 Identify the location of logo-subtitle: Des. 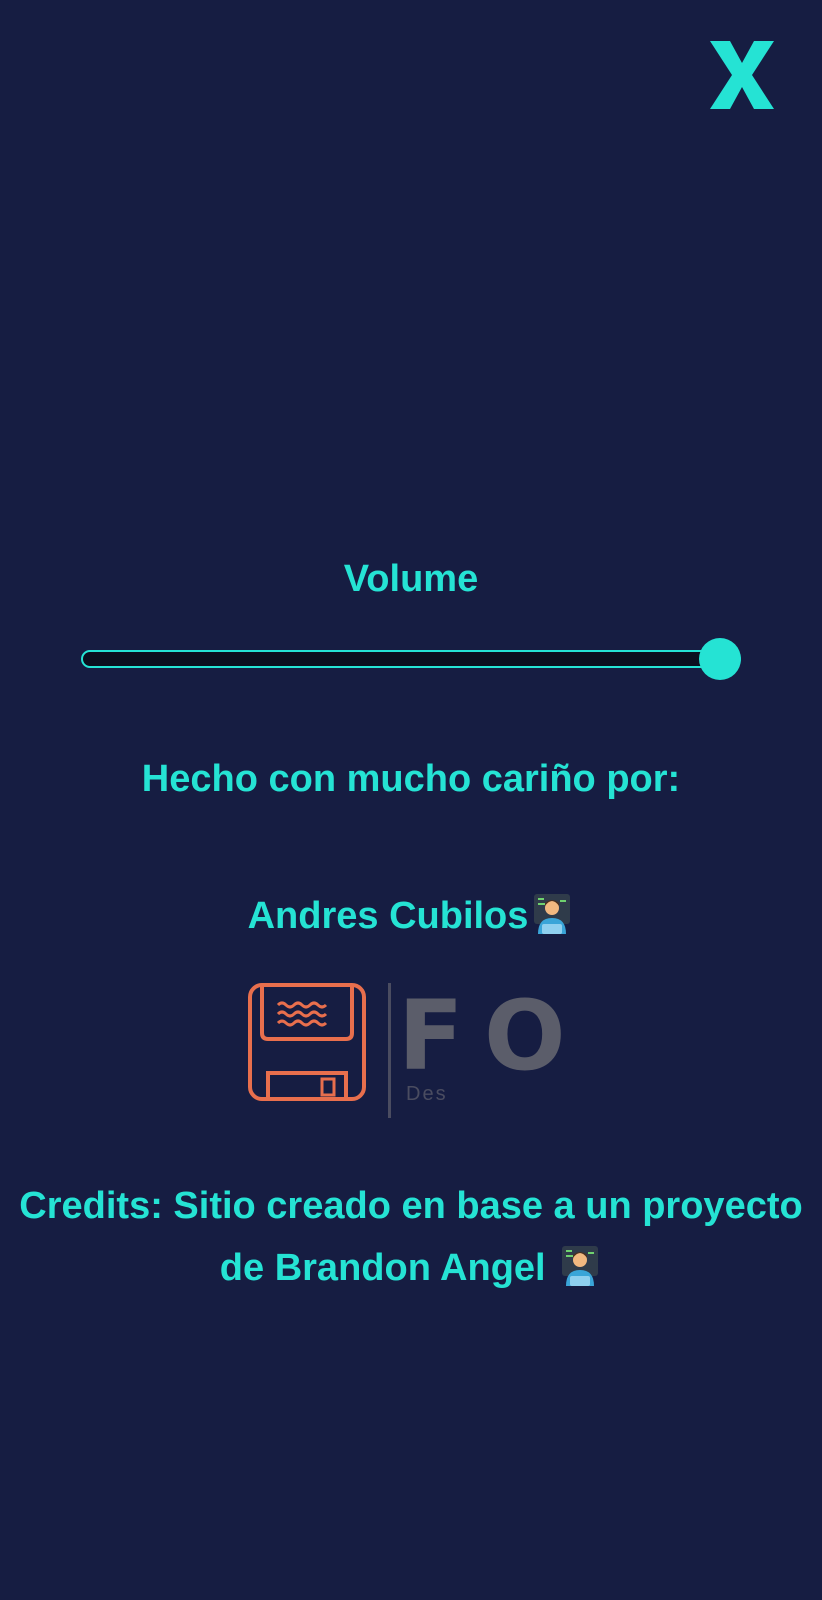
(427, 1094).